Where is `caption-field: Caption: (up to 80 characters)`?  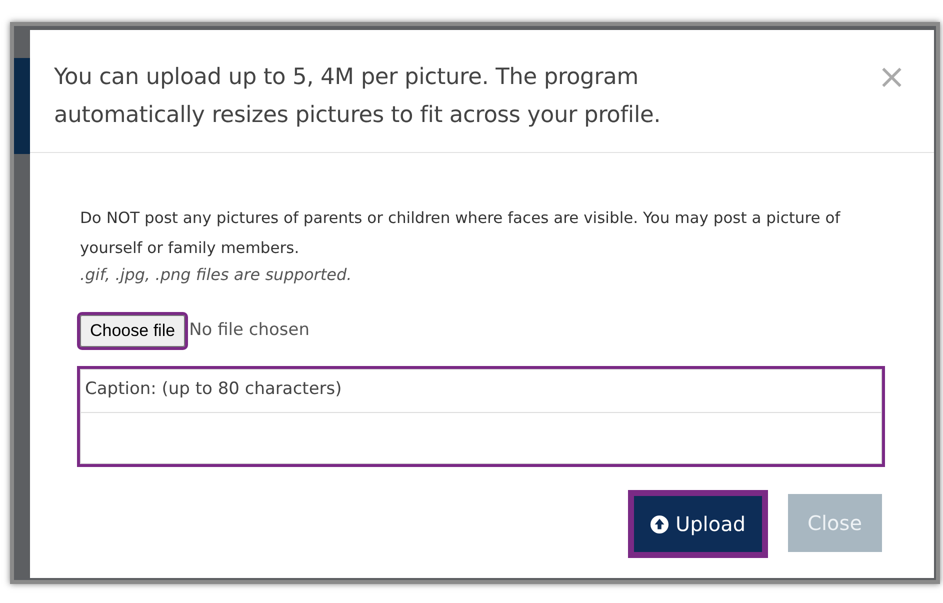
caption-field: Caption: (up to 80 characters) is located at coordinates (481, 416).